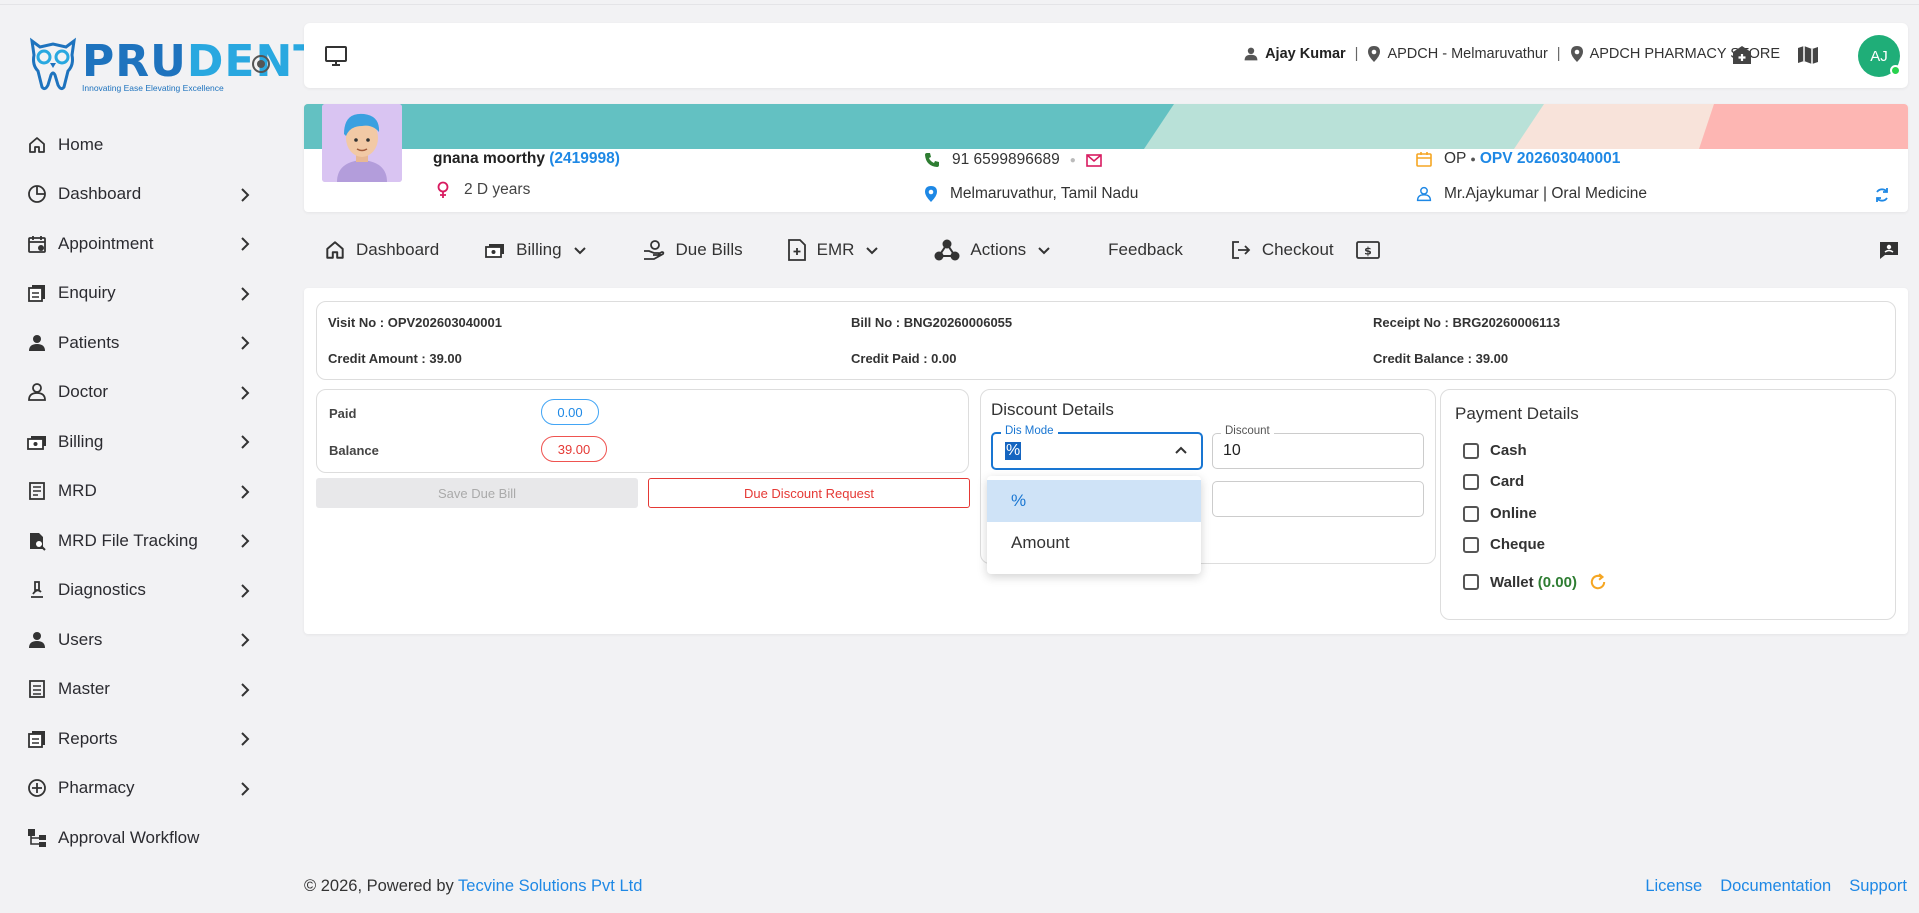  I want to click on workflow-icon, so click(37, 838).